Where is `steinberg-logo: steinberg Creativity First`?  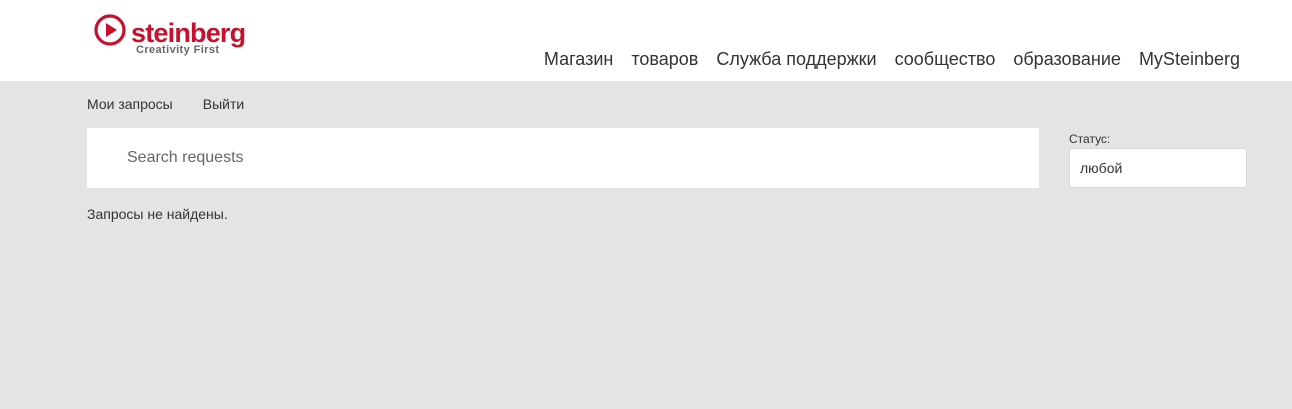
steinberg-logo: steinberg Creativity First is located at coordinates (173, 36).